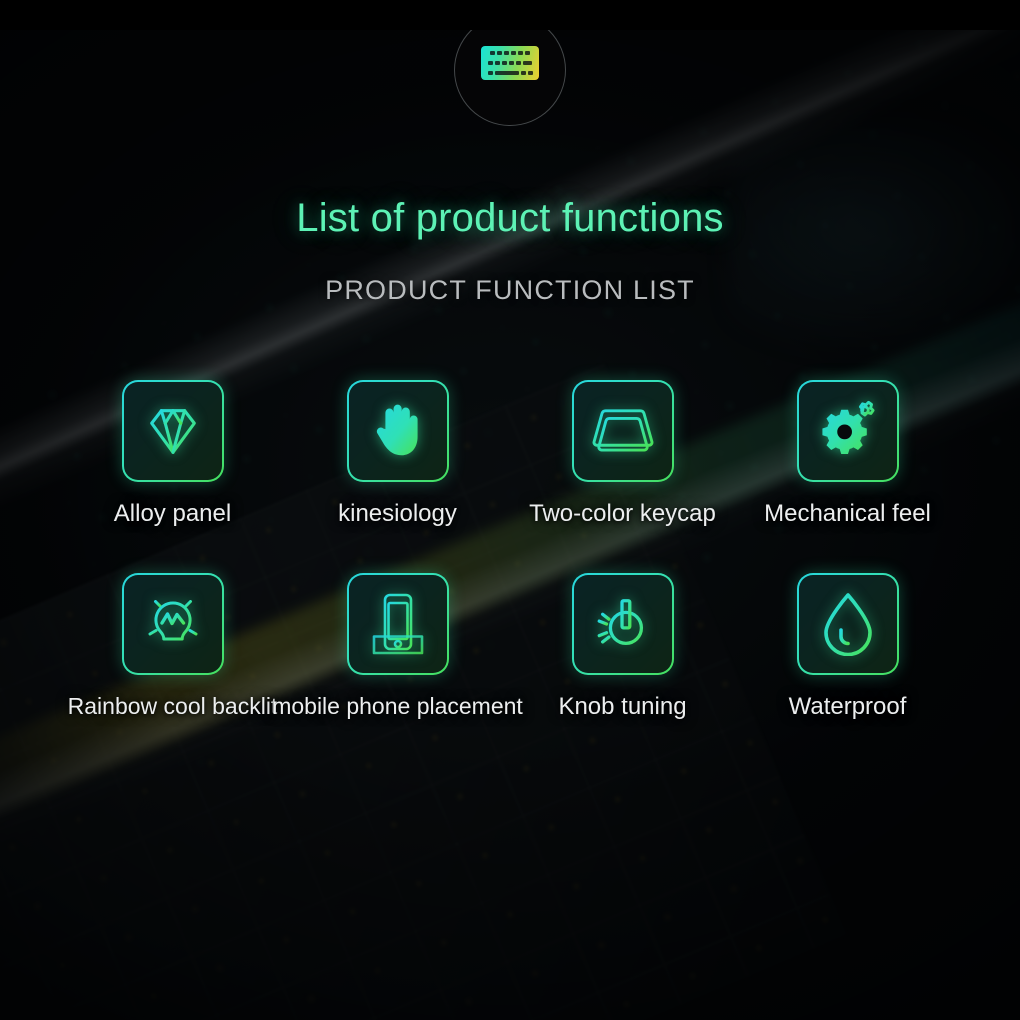  I want to click on feature-label: Knob tuning, so click(622, 706).